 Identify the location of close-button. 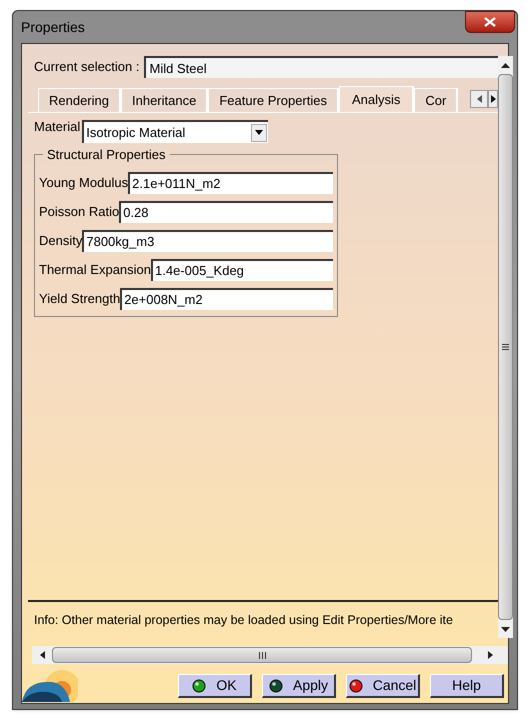
(490, 22).